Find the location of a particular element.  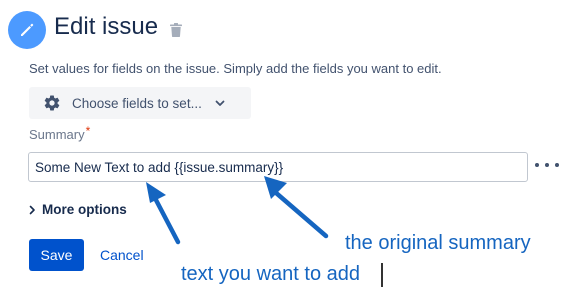

arrow-original-summary-shaft is located at coordinates (300, 214).